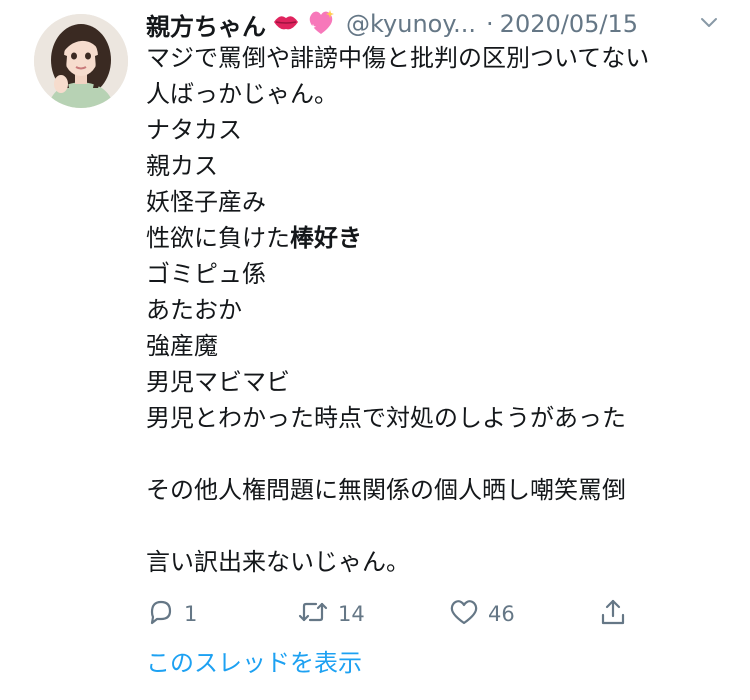 Image resolution: width=750 pixels, height=700 pixels. I want to click on action-bar: 1 14 46, so click(396, 614).